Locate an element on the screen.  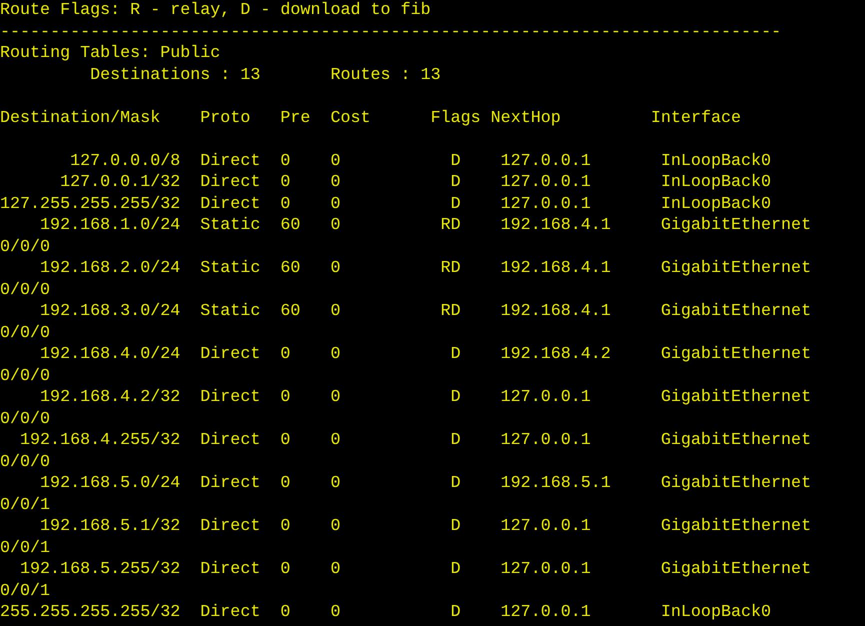
table-cell: 192.168.5.1 is located at coordinates (555, 483).